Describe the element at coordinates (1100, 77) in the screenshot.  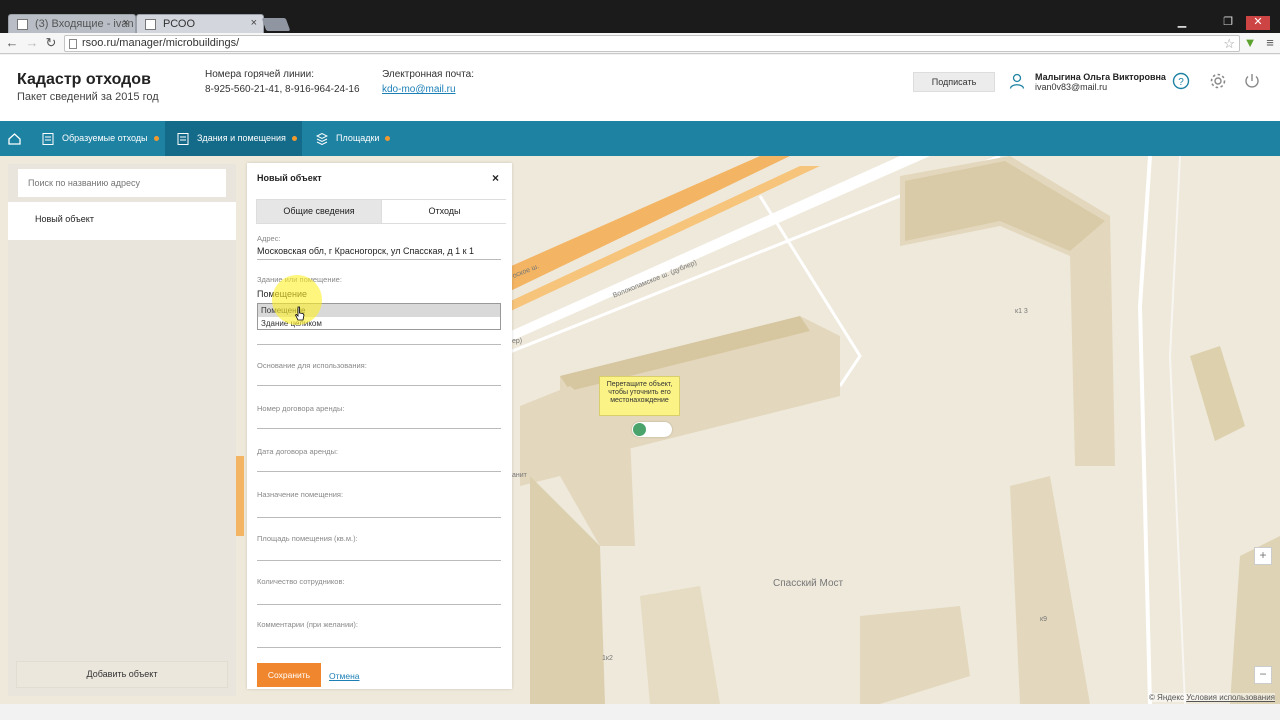
I see `user-name: Малыгина Ольга Викторовна` at that location.